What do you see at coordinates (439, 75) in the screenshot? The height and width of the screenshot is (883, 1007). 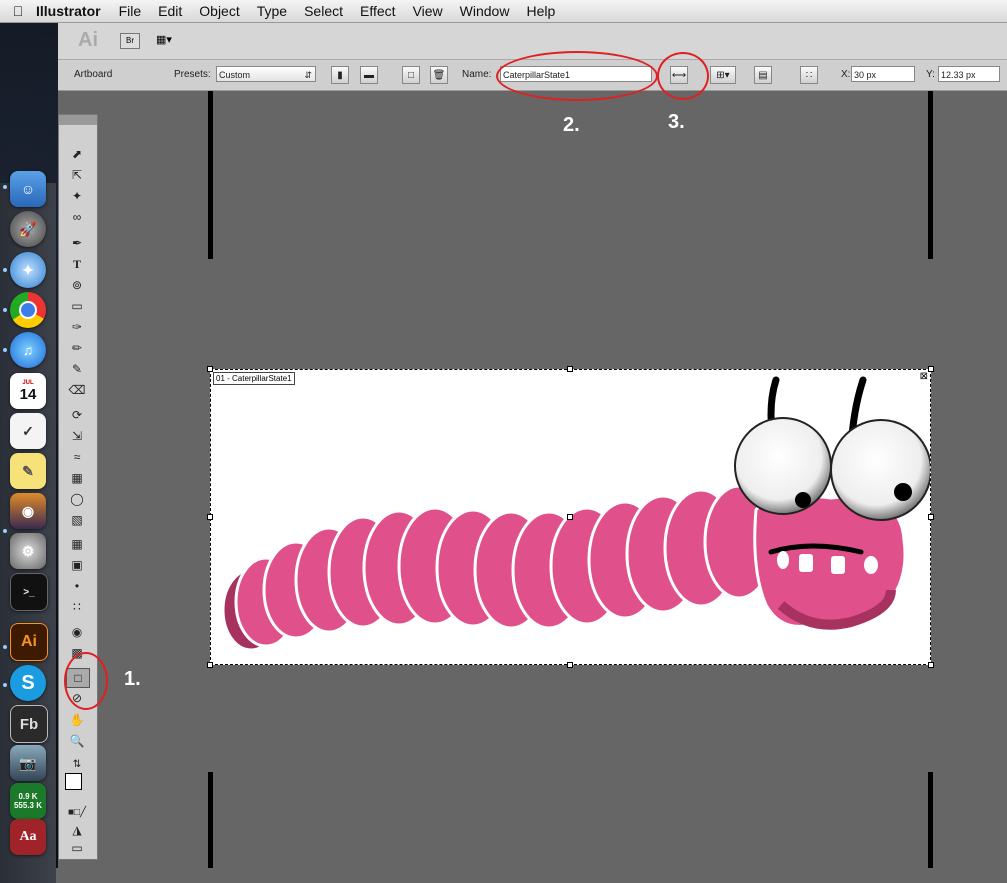 I see `delete-artboard-button: 🗑` at bounding box center [439, 75].